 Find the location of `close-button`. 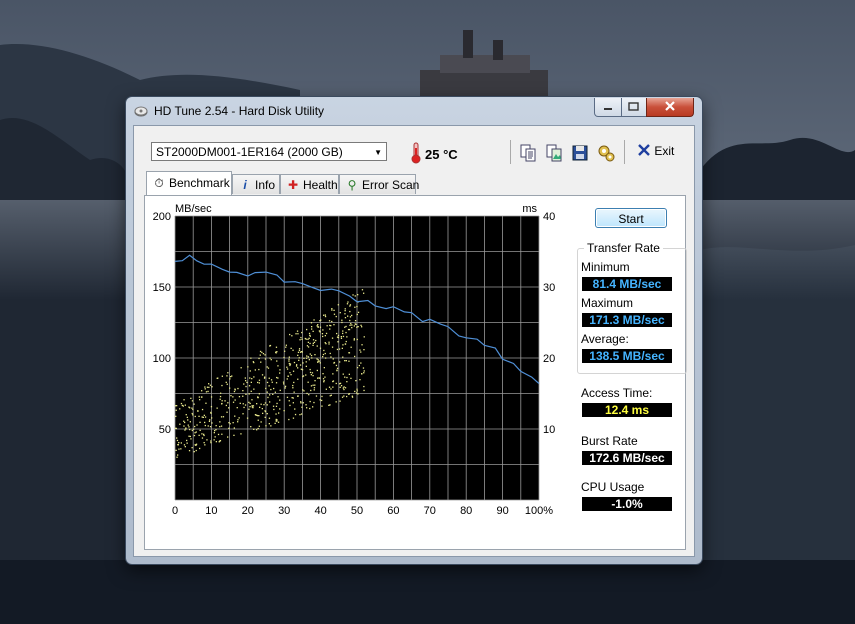

close-button is located at coordinates (670, 107).